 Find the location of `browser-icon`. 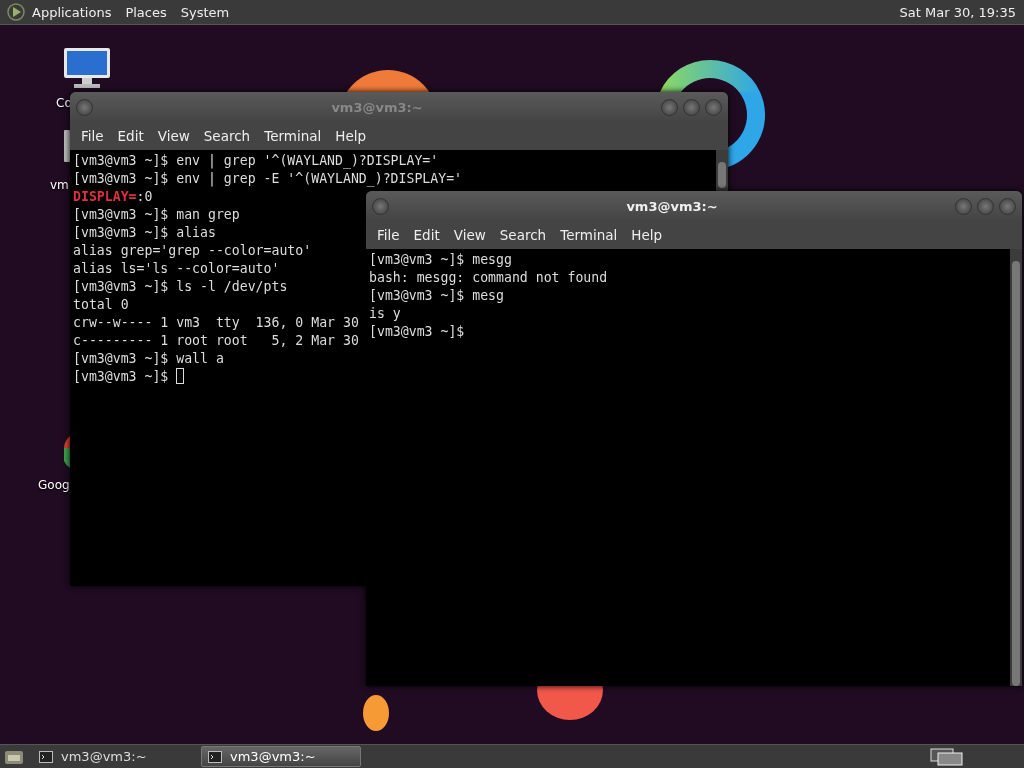

browser-icon is located at coordinates (67, 452).